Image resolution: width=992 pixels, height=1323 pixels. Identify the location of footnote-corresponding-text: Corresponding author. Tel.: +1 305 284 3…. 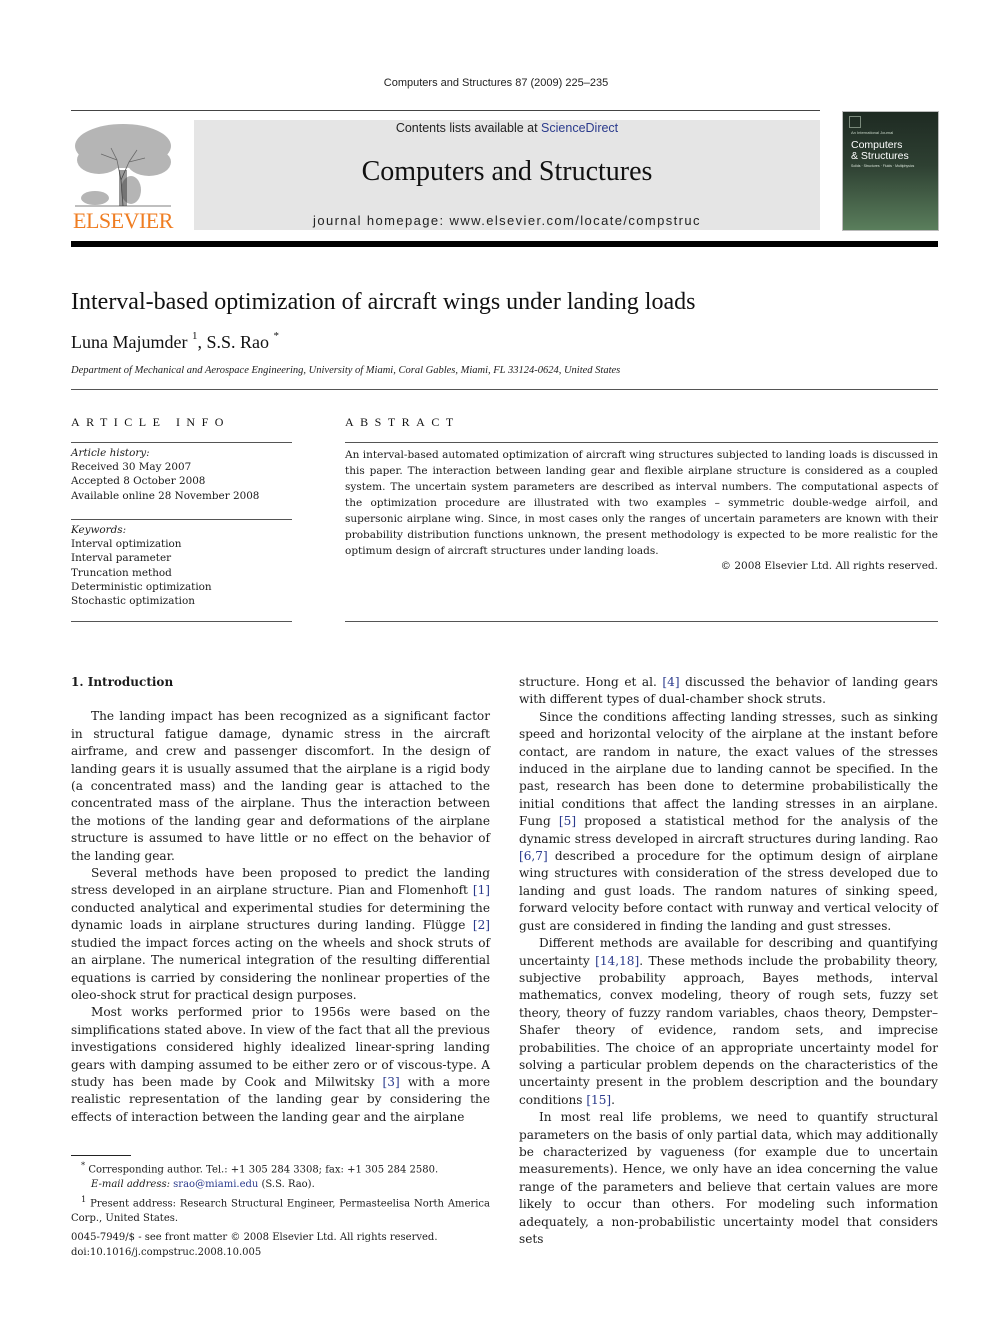
(263, 1170).